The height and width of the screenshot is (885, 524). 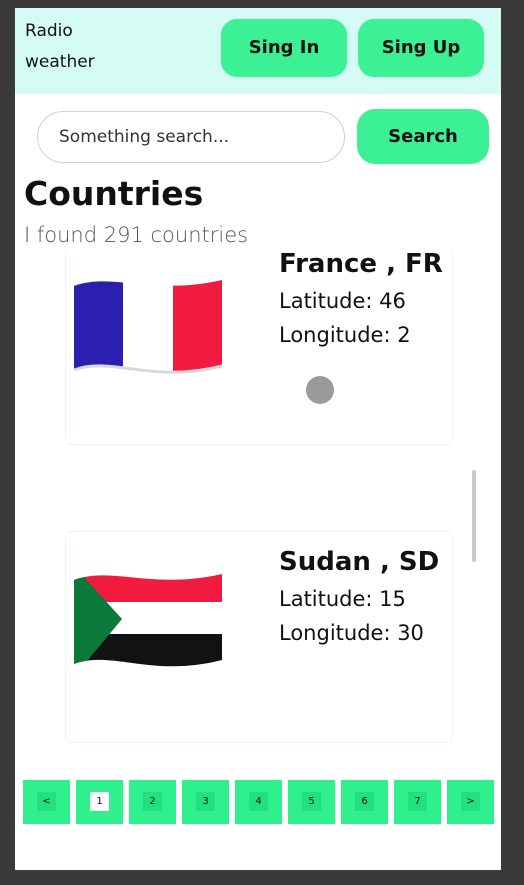 I want to click on next-page-button: >, so click(x=470, y=802).